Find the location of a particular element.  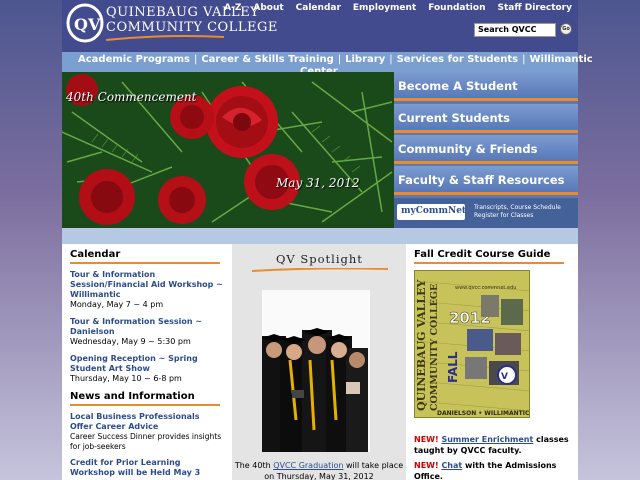

qvcc-graduation-link: QVCC Graduation is located at coordinates (308, 465).